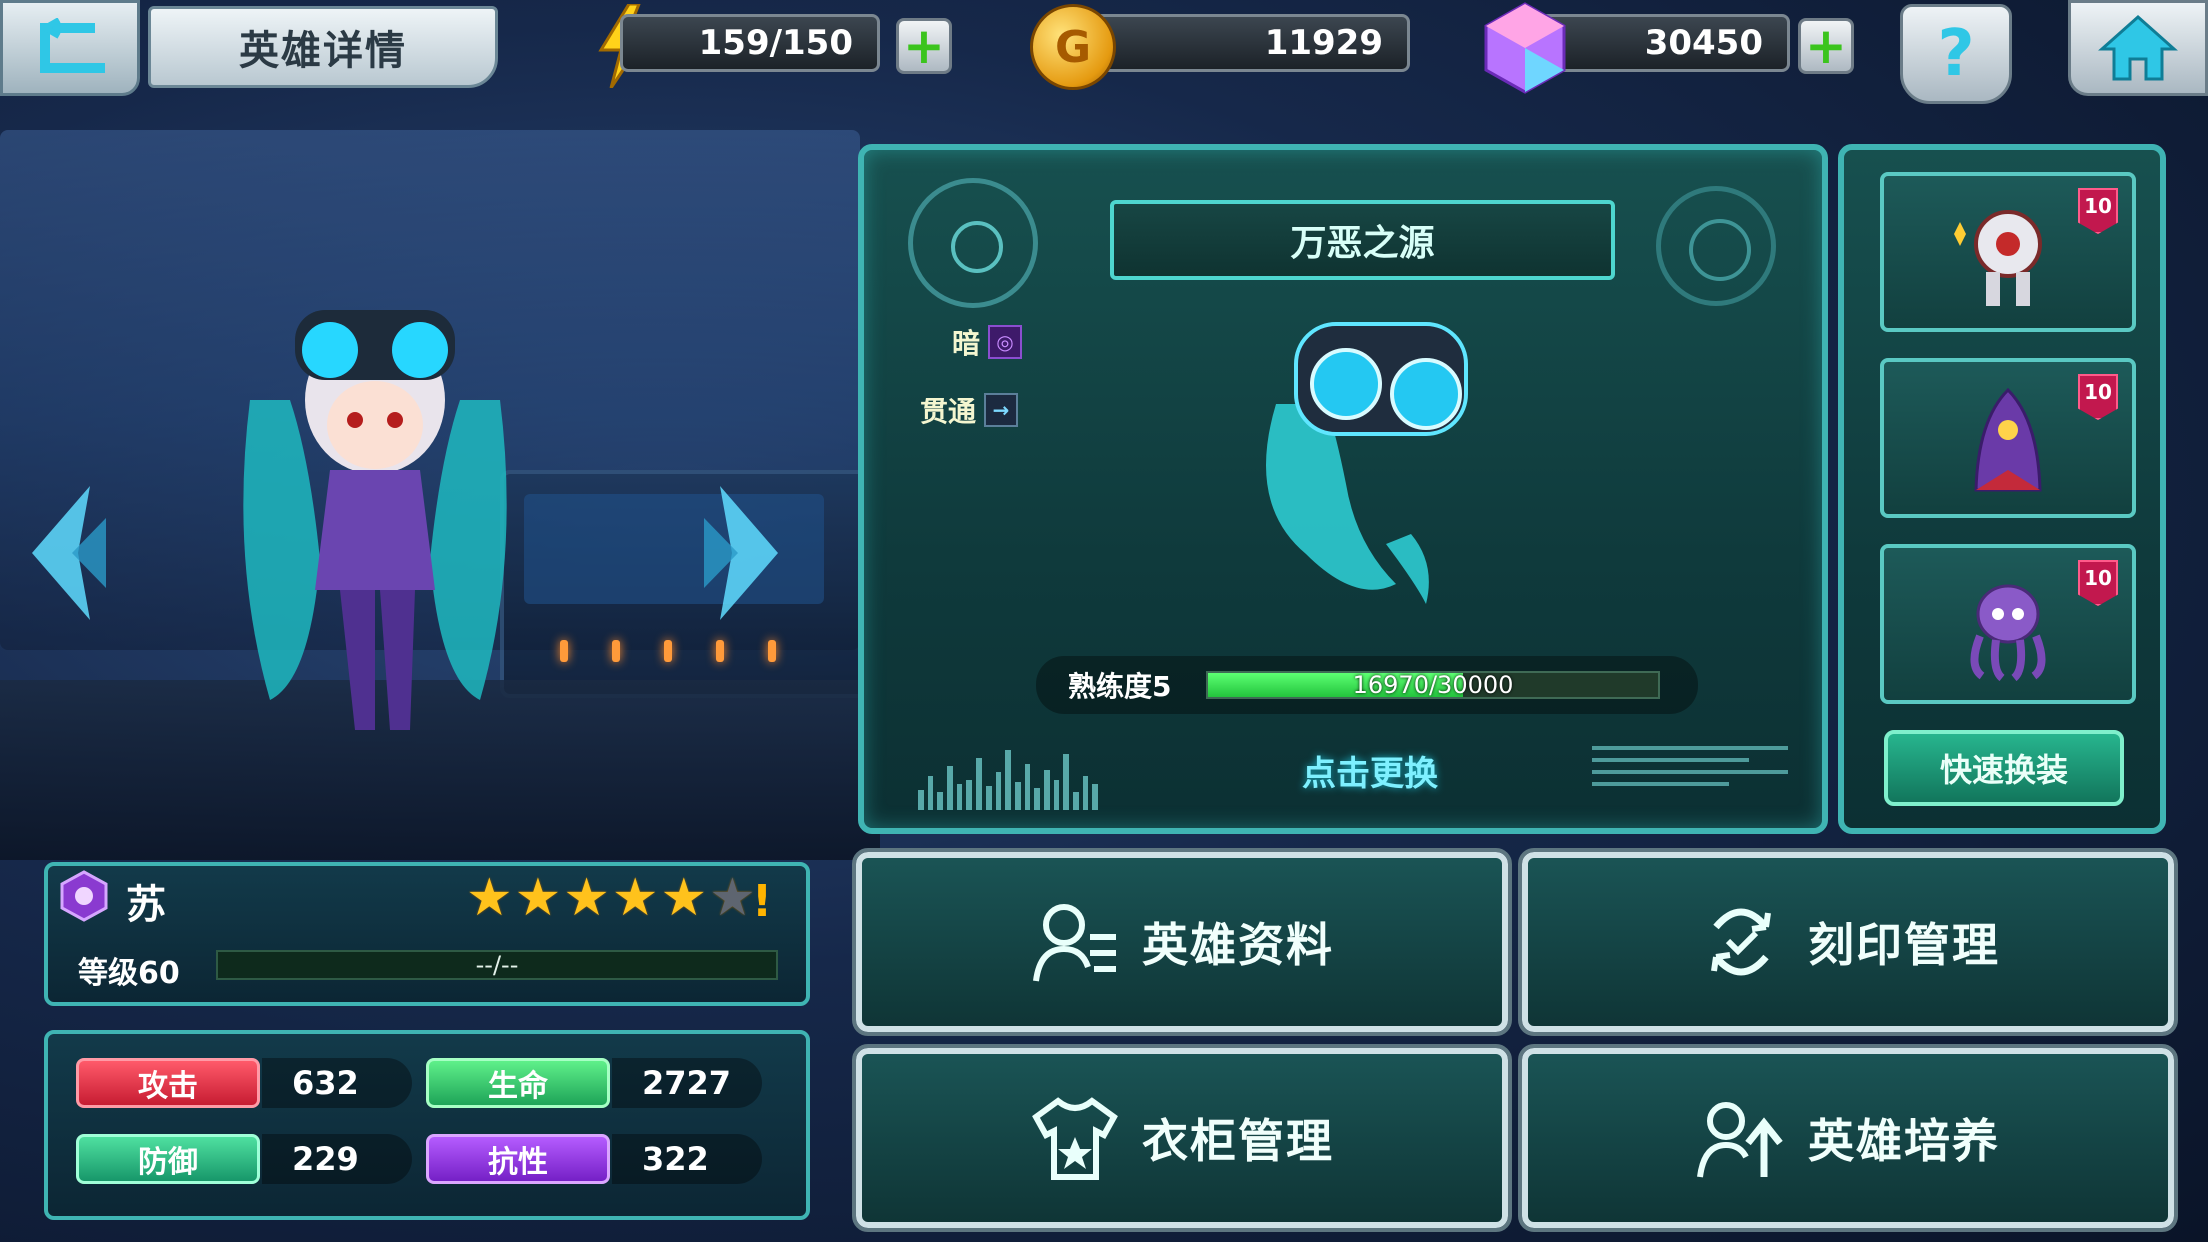 This screenshot has height=1242, width=2208. What do you see at coordinates (1001, 410) in the screenshot?
I see `pierce-arrow-icon: →` at bounding box center [1001, 410].